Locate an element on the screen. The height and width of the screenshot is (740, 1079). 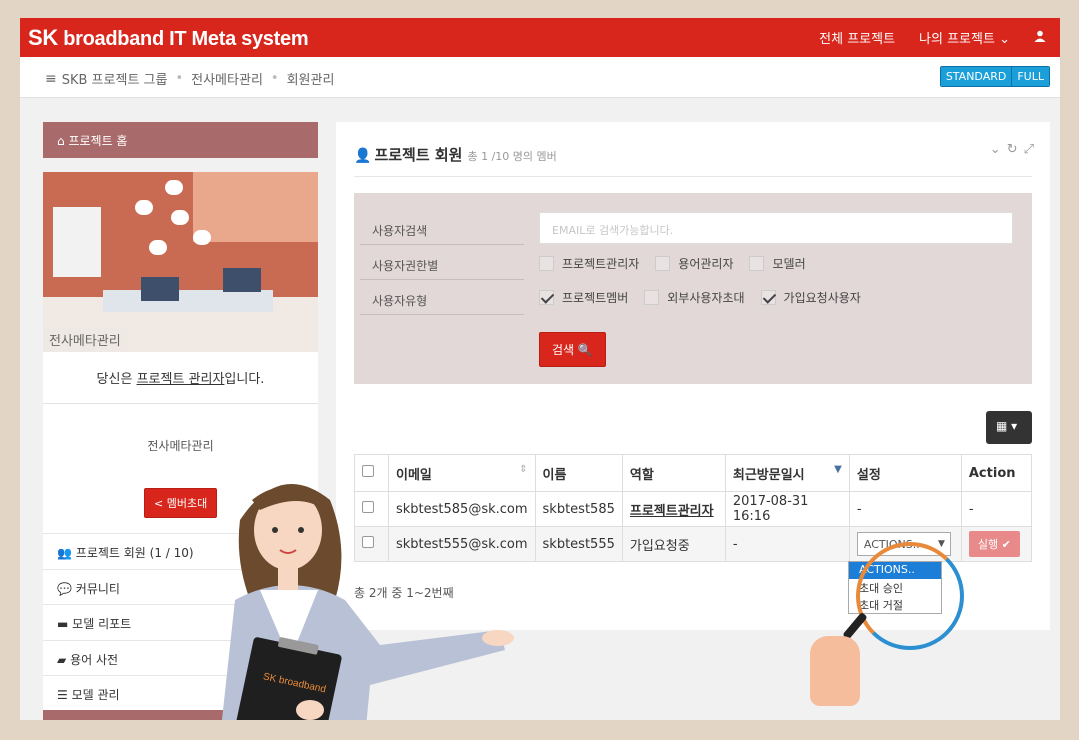
filter-project-admin: 프로젝트관리자 is located at coordinates (589, 263).